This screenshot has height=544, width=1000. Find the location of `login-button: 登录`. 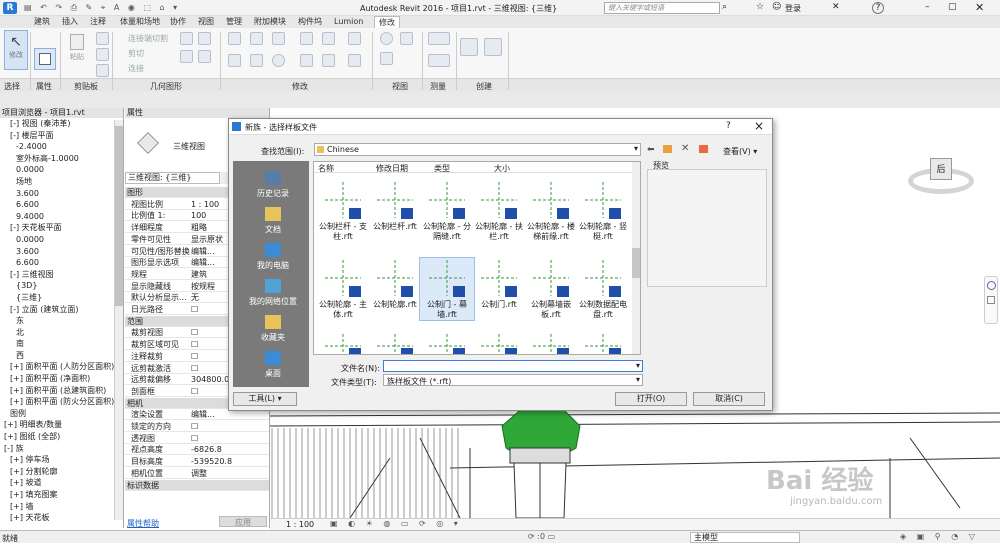

login-button: 登录 is located at coordinates (793, 8).